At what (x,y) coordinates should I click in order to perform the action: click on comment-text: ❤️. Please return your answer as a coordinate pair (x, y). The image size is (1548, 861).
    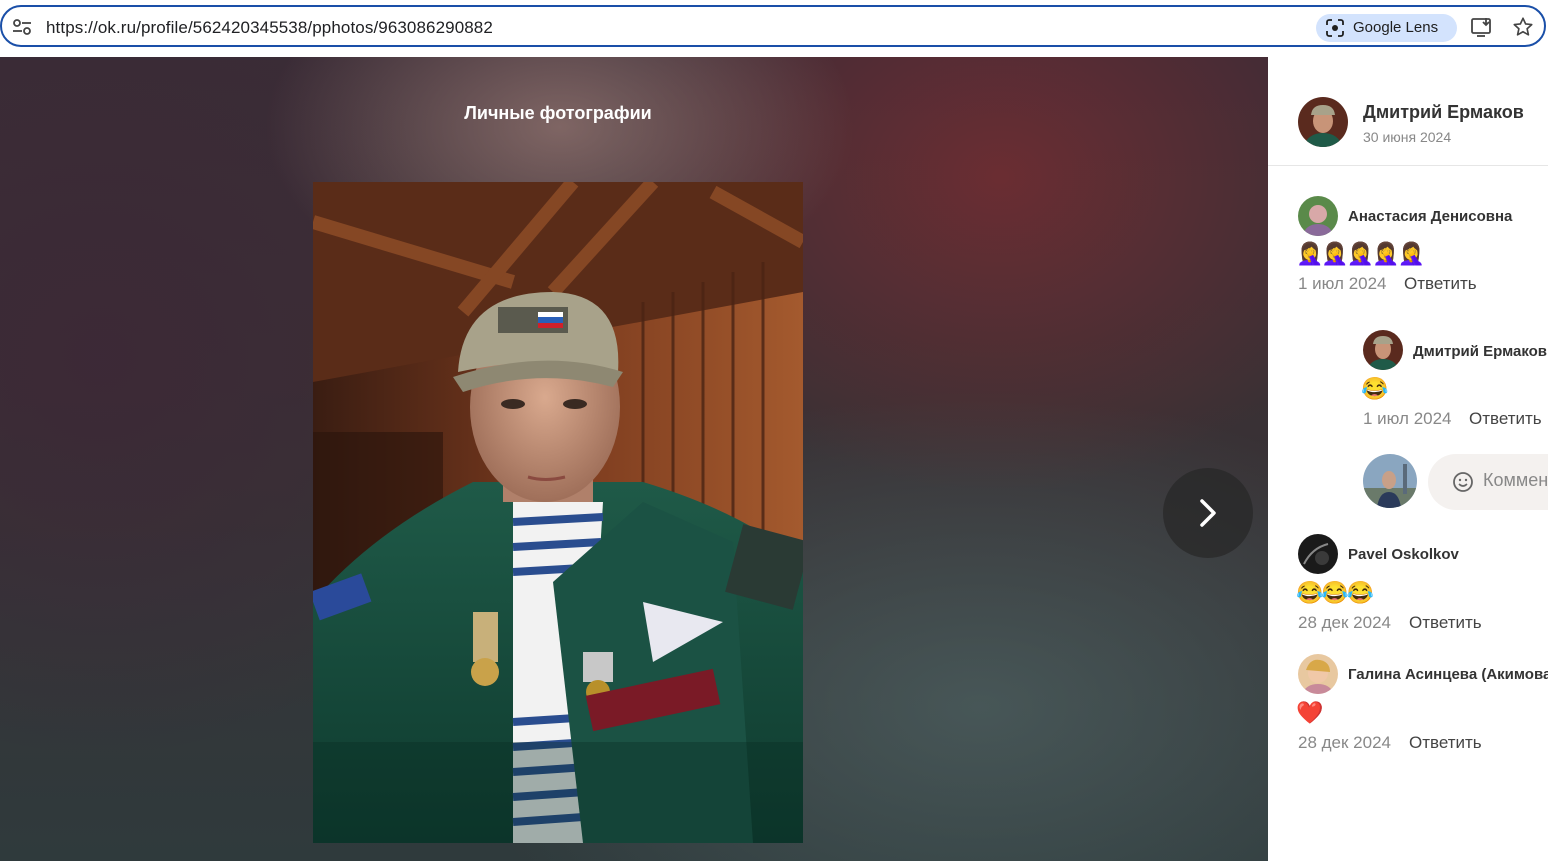
    Looking at the image, I should click on (1309, 712).